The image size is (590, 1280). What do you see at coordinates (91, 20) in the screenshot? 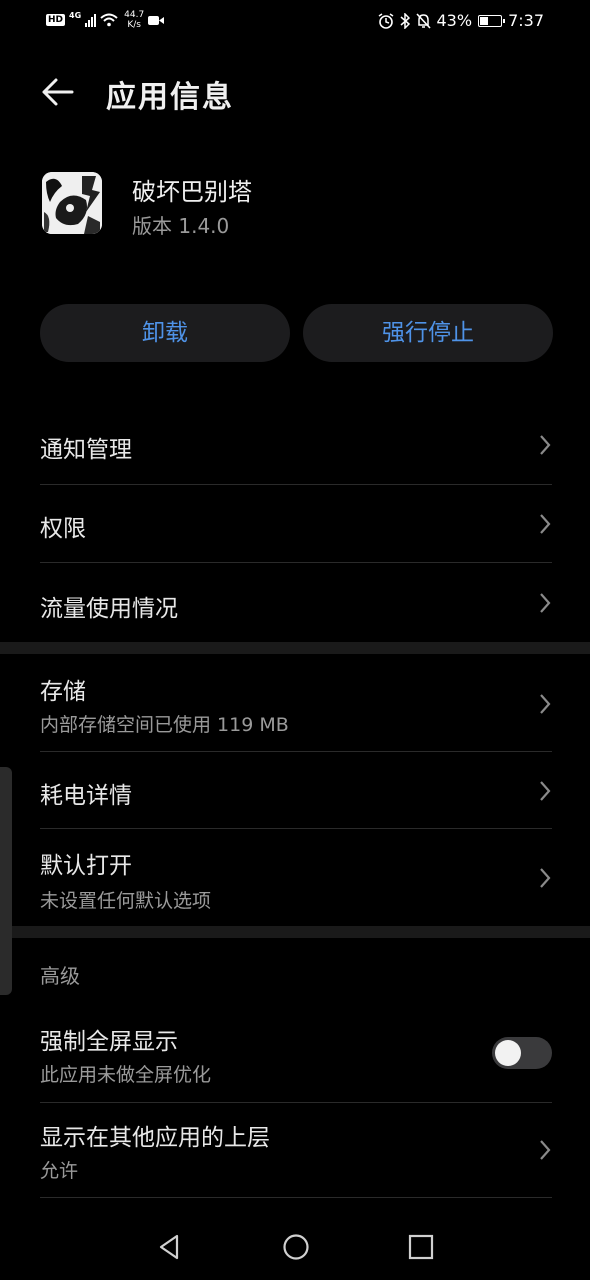
I see `signal-icon` at bounding box center [91, 20].